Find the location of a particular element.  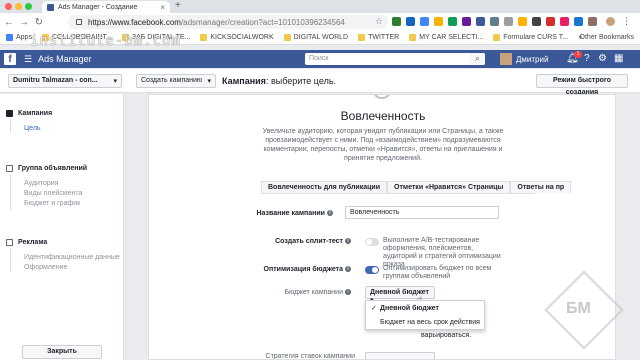

bookmark-item: DIGITAL WORLD is located at coordinates (315, 37).